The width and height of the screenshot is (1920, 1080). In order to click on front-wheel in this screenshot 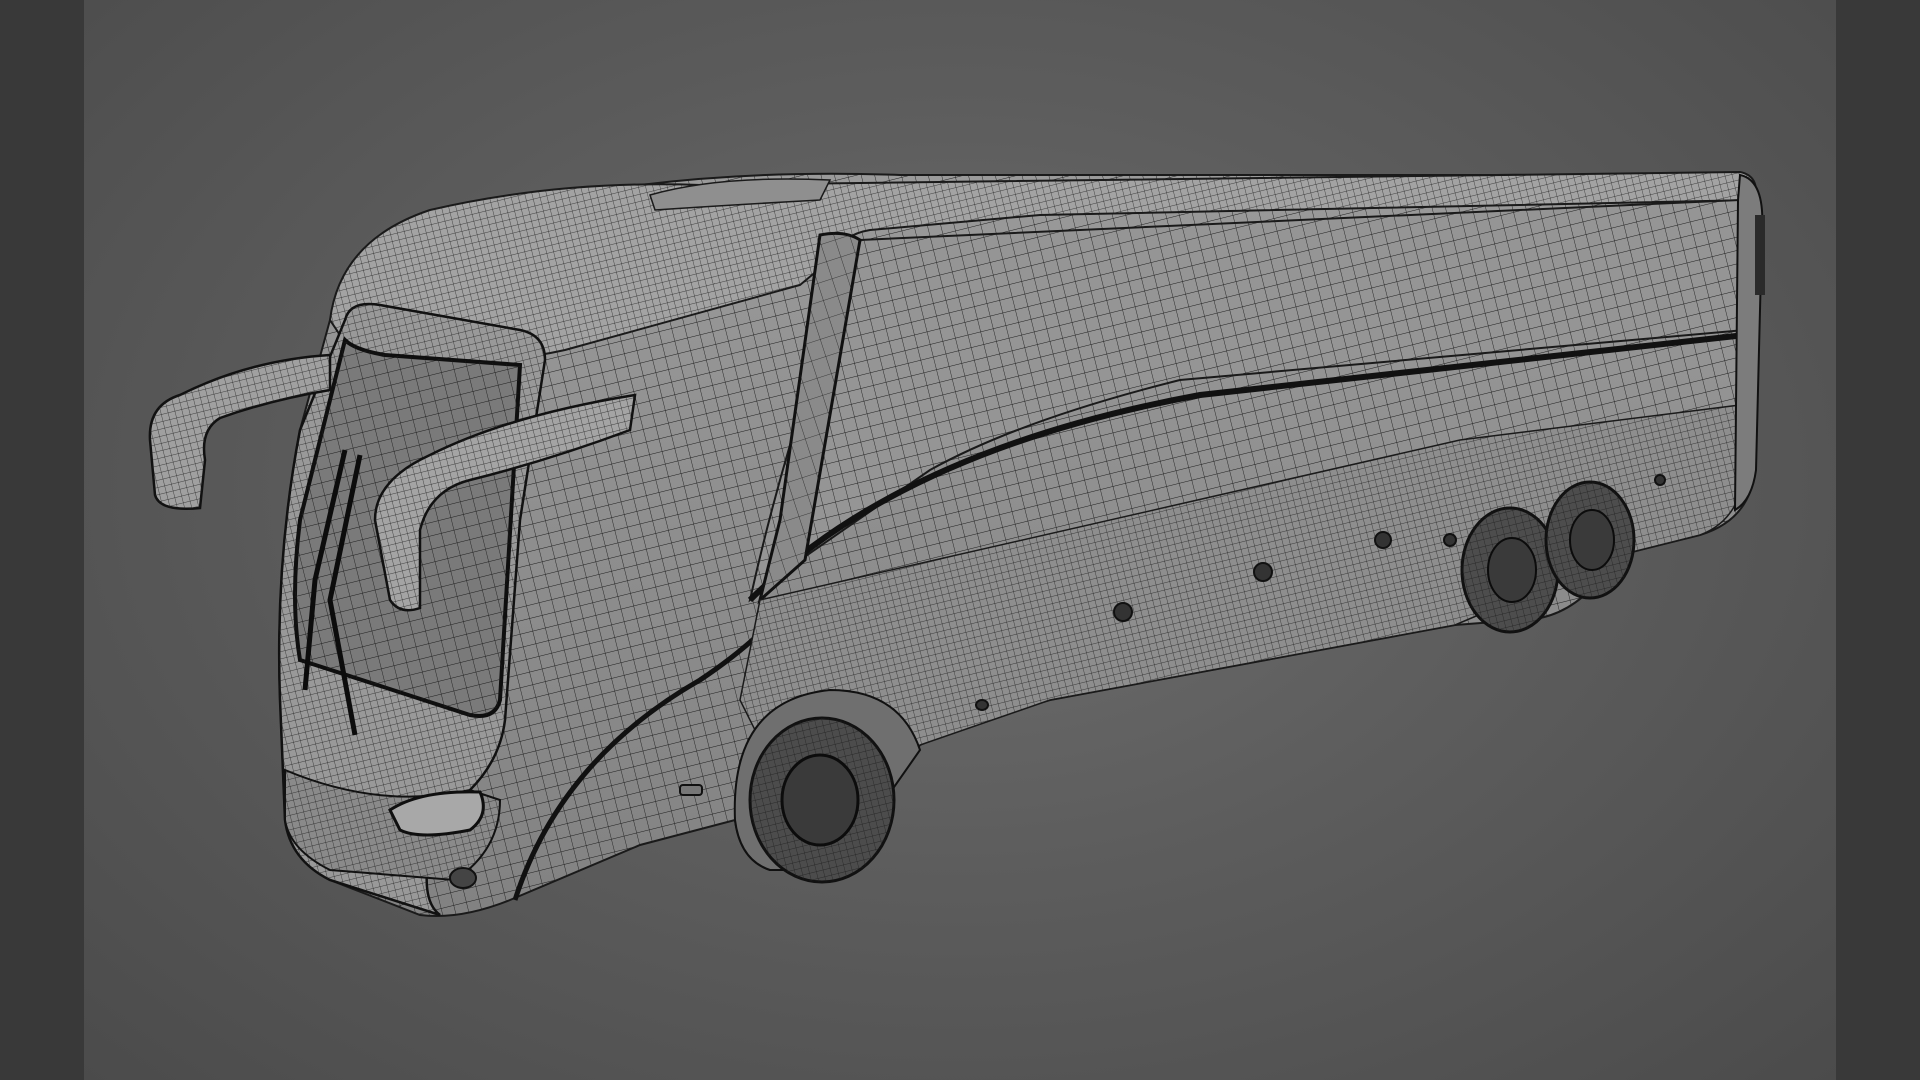, I will do `click(827, 786)`.